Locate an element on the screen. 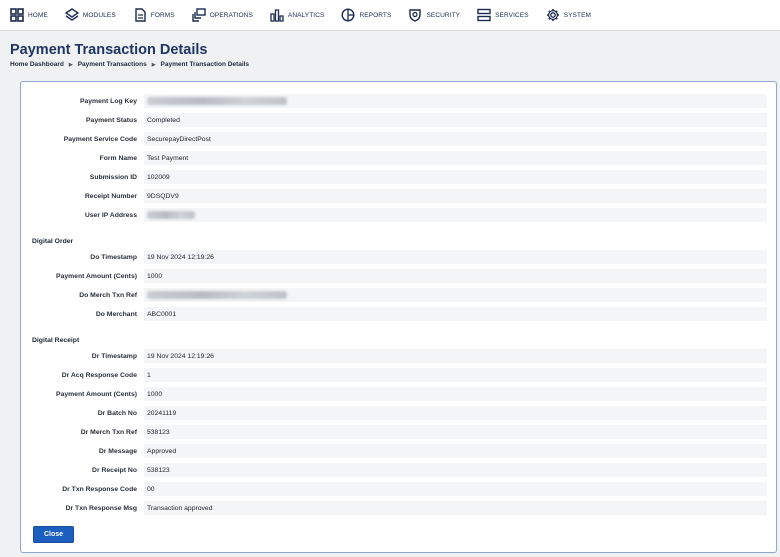  analytics-icon is located at coordinates (277, 15).